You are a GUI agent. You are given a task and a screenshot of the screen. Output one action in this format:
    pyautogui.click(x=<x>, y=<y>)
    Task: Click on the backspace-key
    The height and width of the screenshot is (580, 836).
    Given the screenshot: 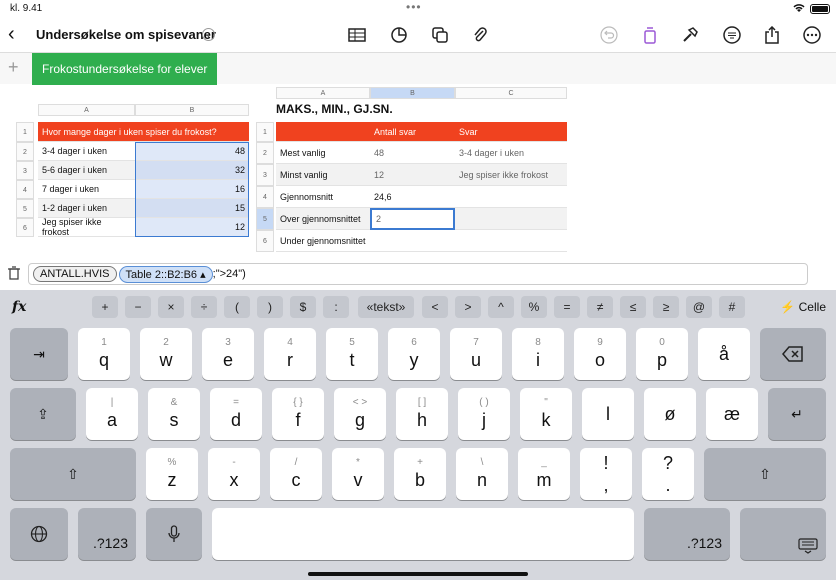 What is the action you would take?
    pyautogui.click(x=793, y=354)
    